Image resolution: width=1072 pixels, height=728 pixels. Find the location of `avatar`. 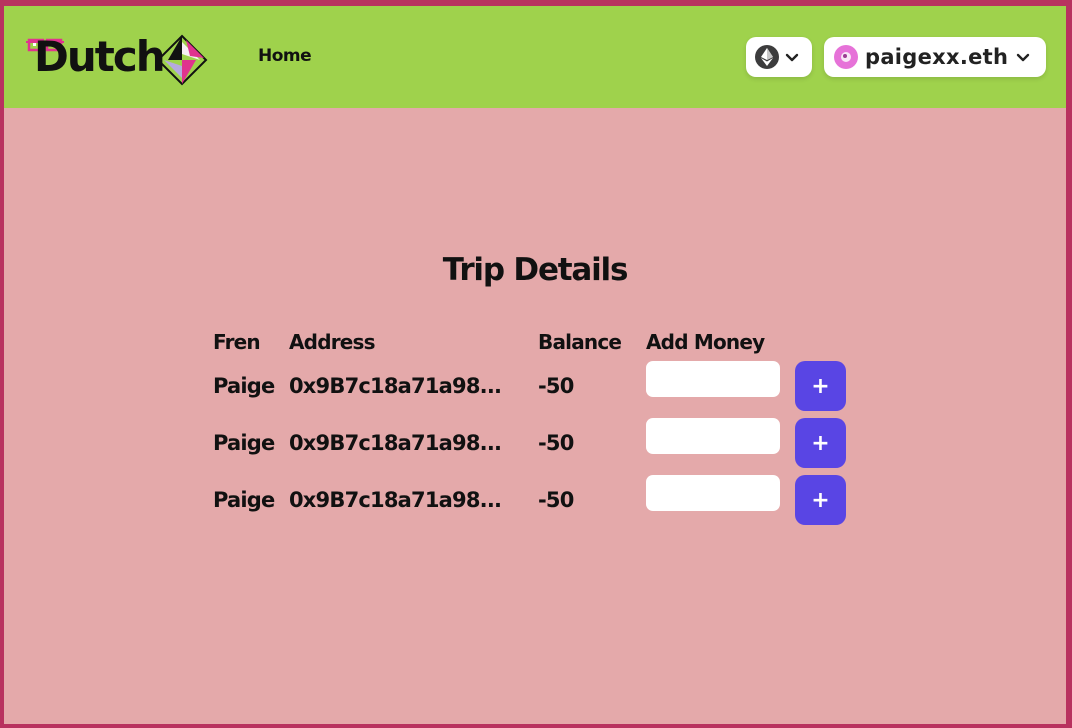

avatar is located at coordinates (846, 57).